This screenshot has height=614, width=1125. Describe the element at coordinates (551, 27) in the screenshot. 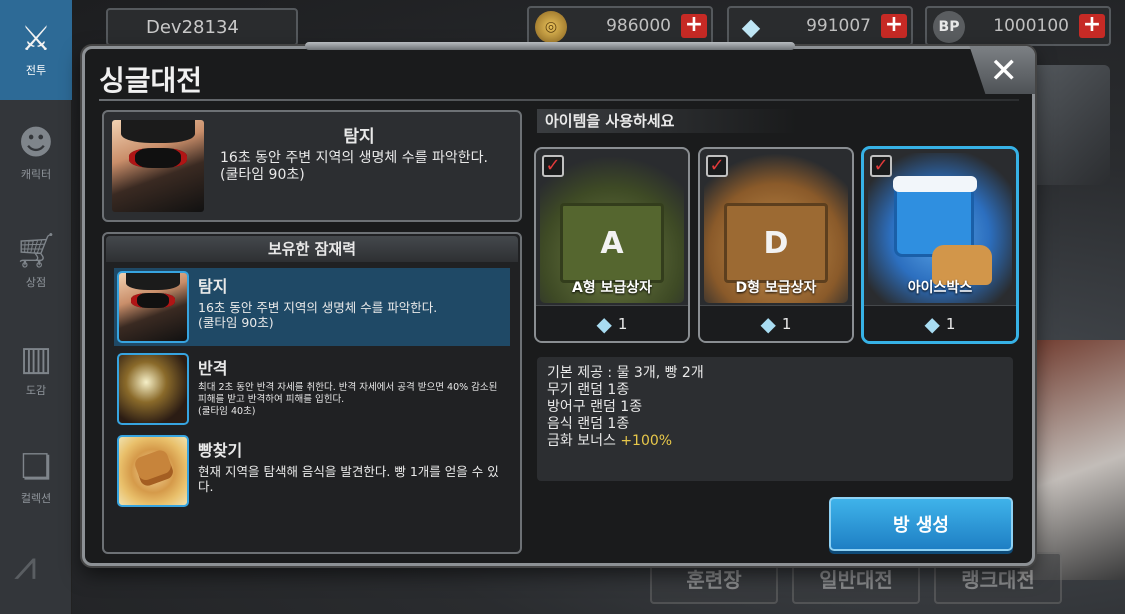

I see `gold-coin-icon: ◎` at that location.